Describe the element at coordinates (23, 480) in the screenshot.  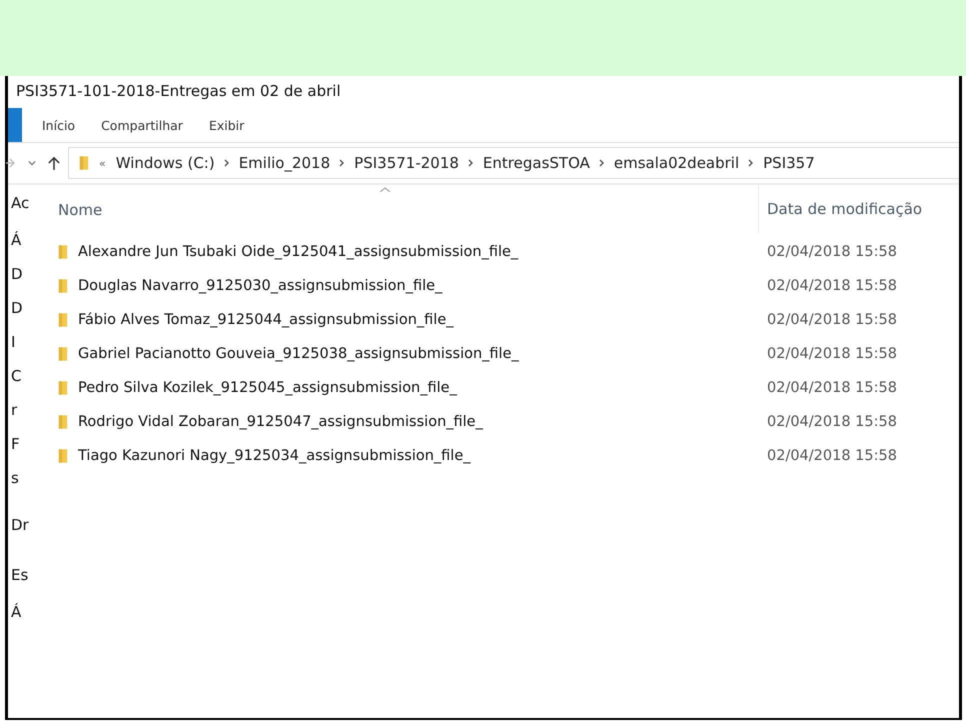
I see `sidebar-item: s` at that location.